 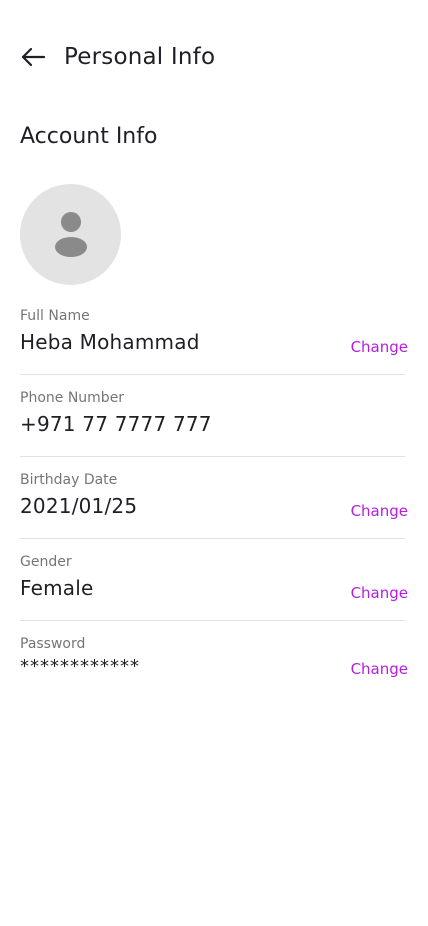 What do you see at coordinates (57, 588) in the screenshot?
I see `gender-value: Female` at bounding box center [57, 588].